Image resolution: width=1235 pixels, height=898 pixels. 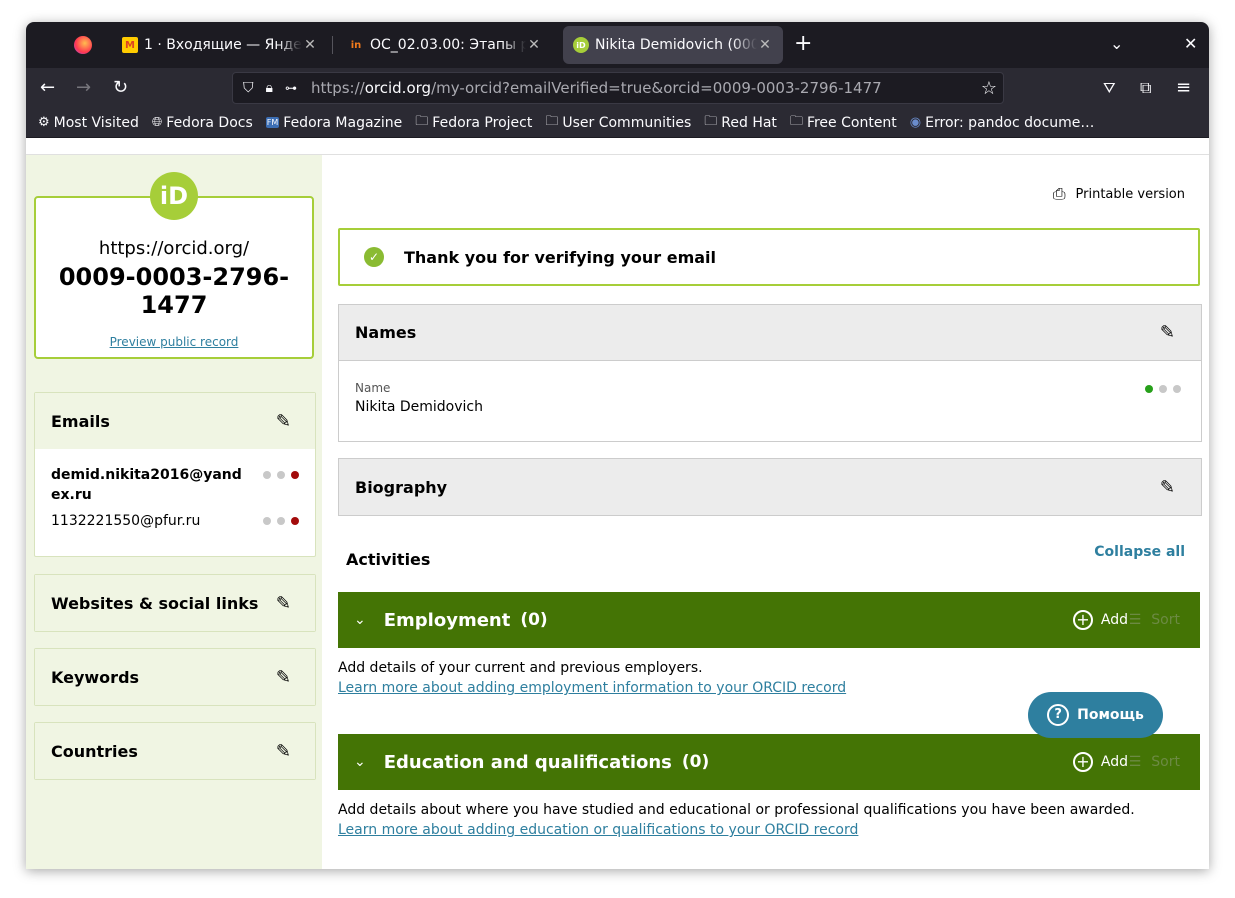 What do you see at coordinates (1154, 762) in the screenshot?
I see `sort-education-button: ☰ Sort` at bounding box center [1154, 762].